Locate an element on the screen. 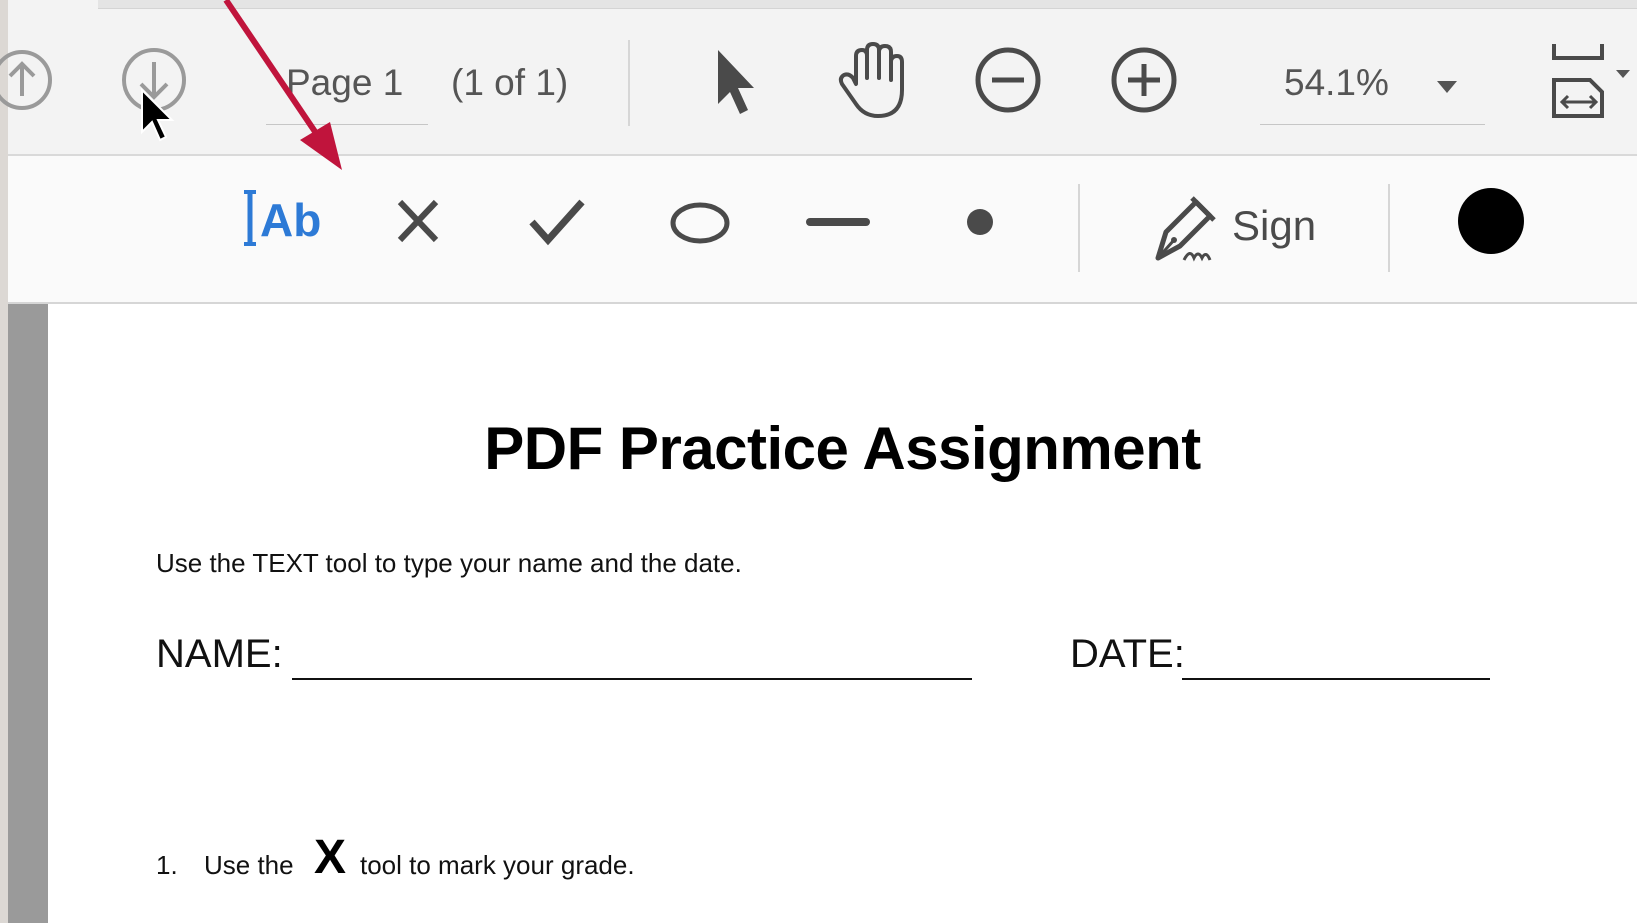  sign-button: Sign is located at coordinates (1239, 228).